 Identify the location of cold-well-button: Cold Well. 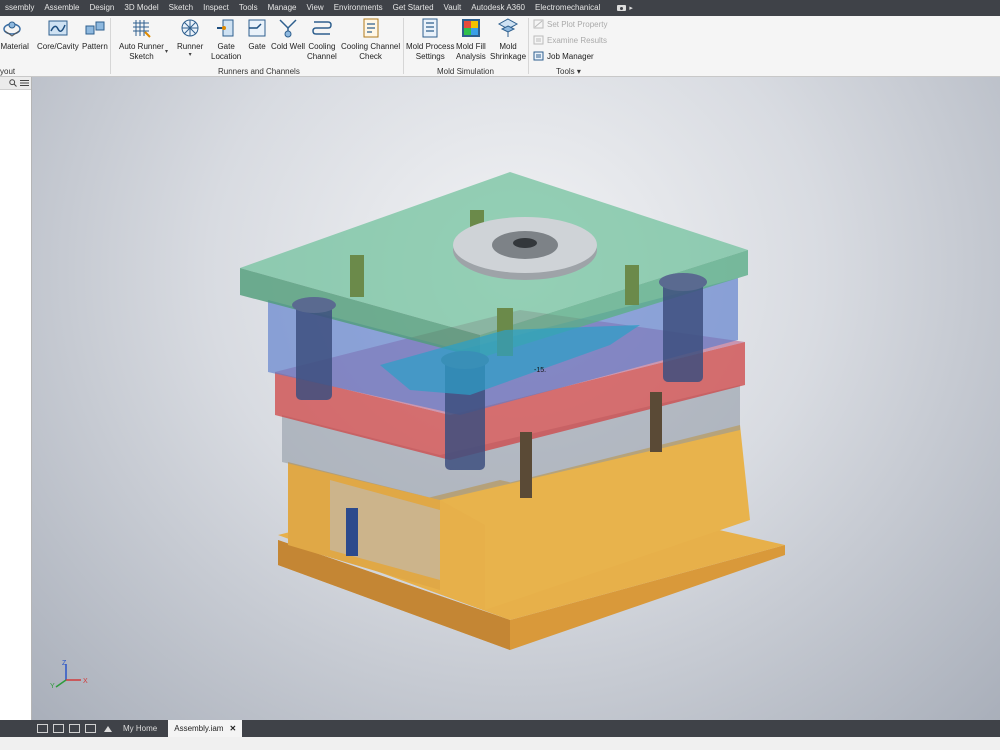
(288, 34).